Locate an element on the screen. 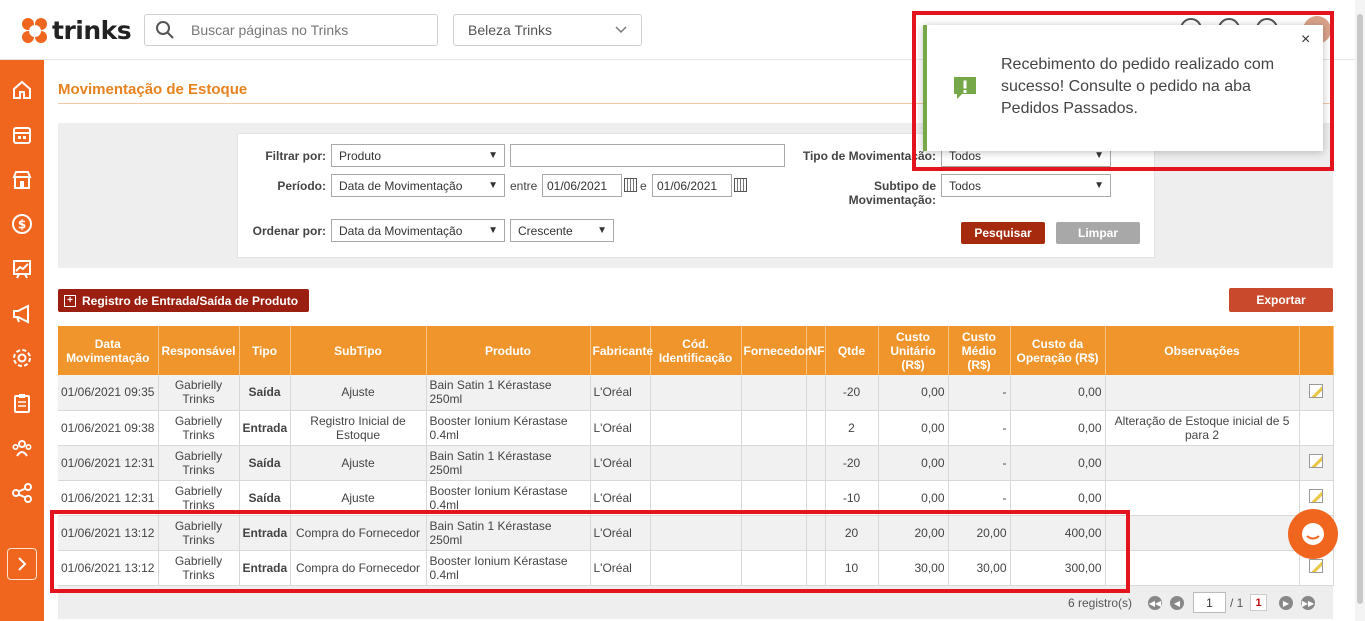 Image resolution: width=1365 pixels, height=621 pixels. trinks-logo: trinks is located at coordinates (77, 30).